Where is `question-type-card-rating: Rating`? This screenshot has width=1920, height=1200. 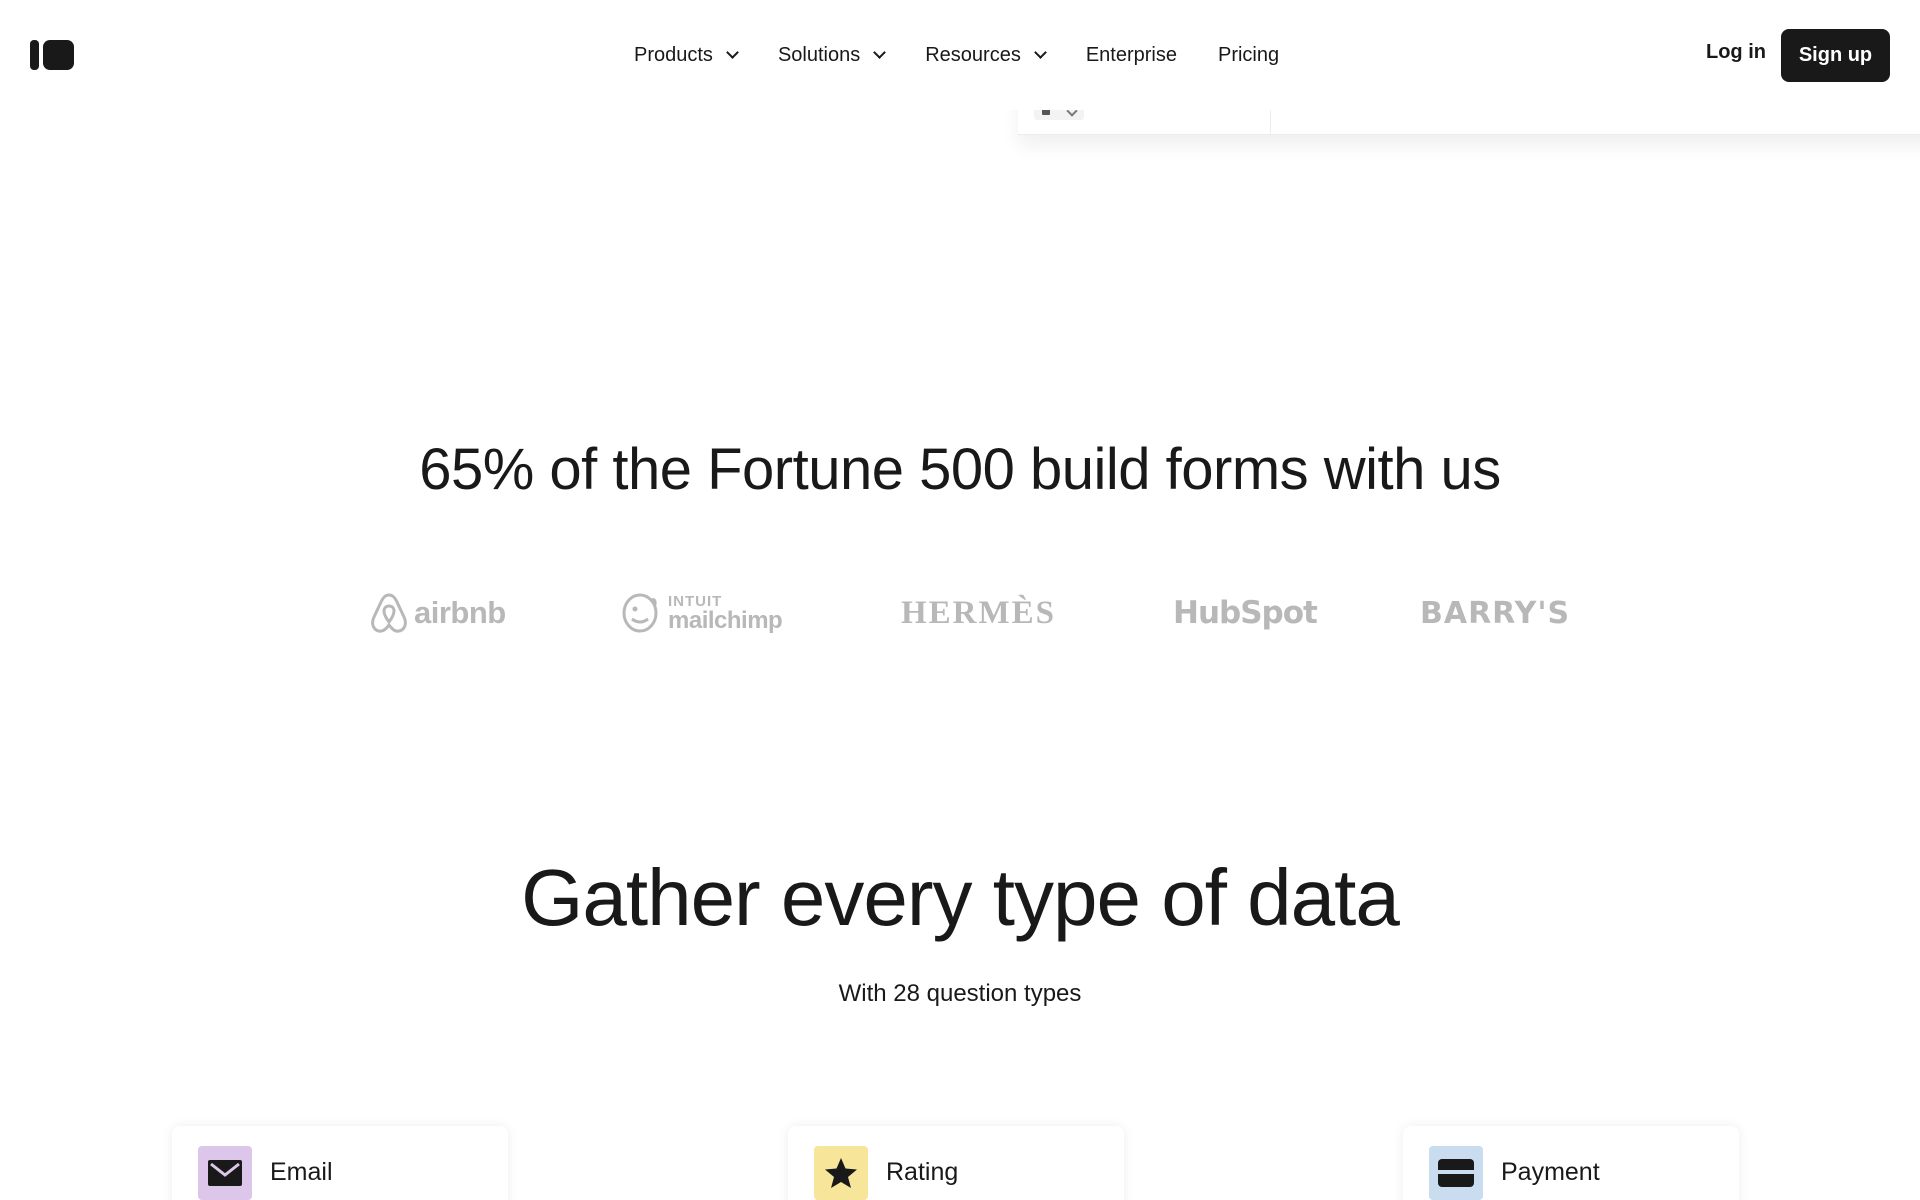
question-type-card-rating: Rating is located at coordinates (956, 1163).